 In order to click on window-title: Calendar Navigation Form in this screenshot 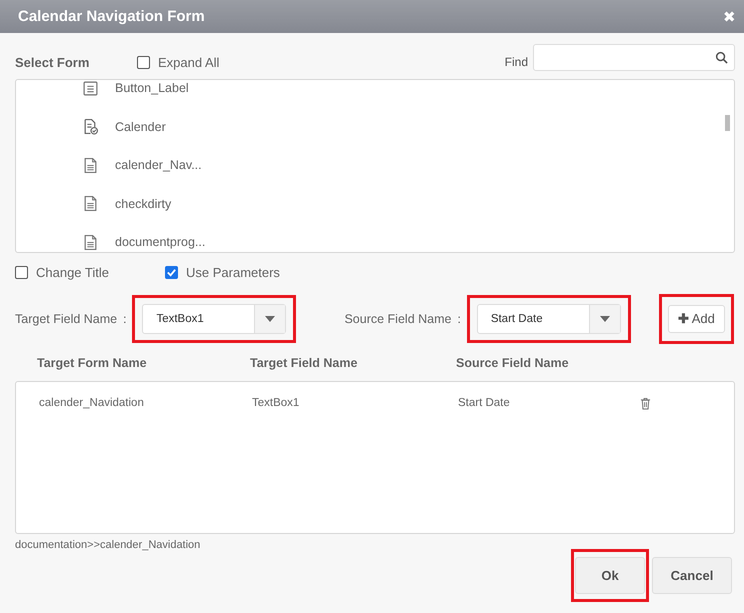, I will do `click(111, 16)`.